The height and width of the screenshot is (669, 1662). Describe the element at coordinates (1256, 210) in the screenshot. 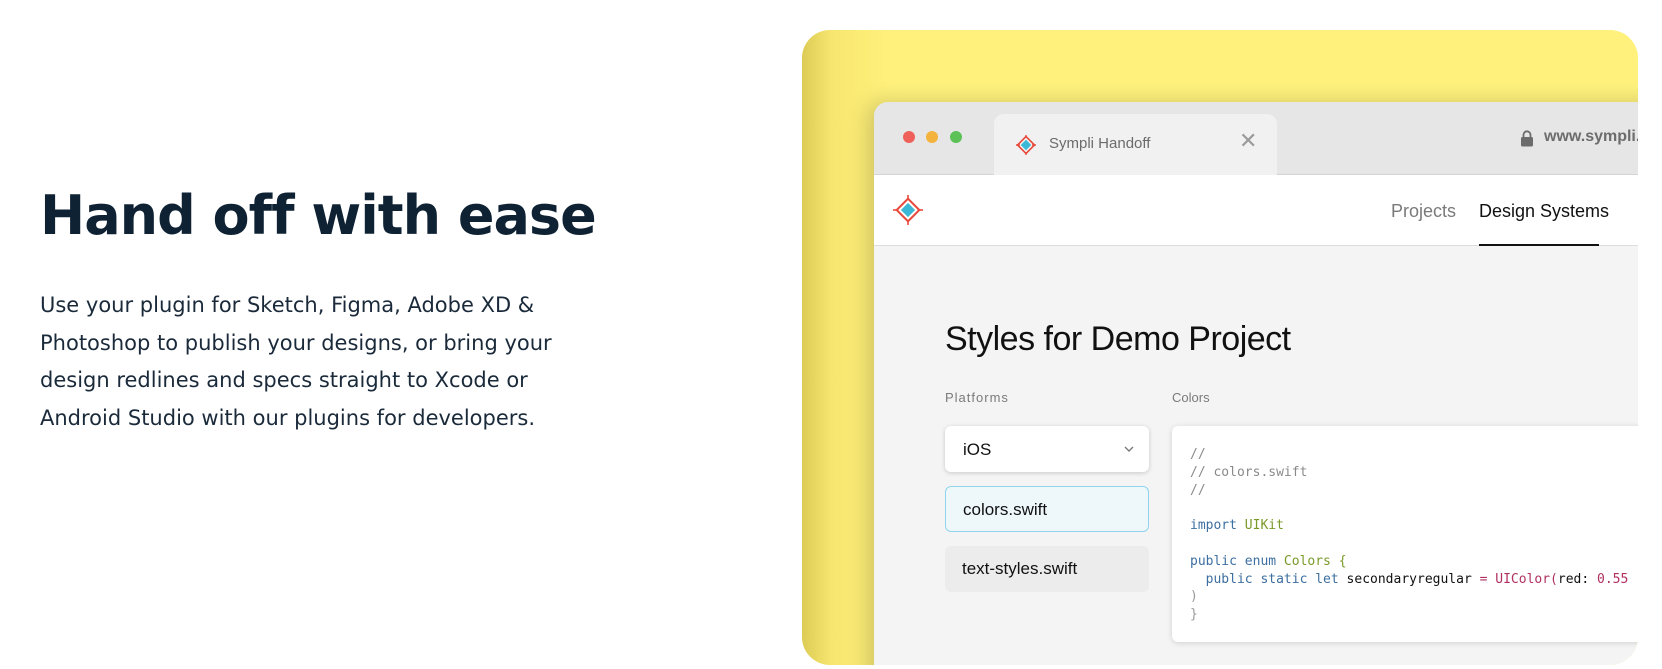

I see `app-header: Projects Design Systems` at that location.